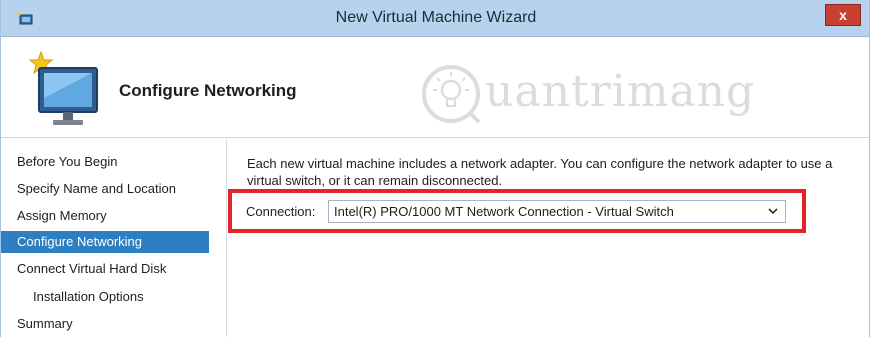 This screenshot has width=870, height=337. What do you see at coordinates (843, 15) in the screenshot?
I see `close-button: x` at bounding box center [843, 15].